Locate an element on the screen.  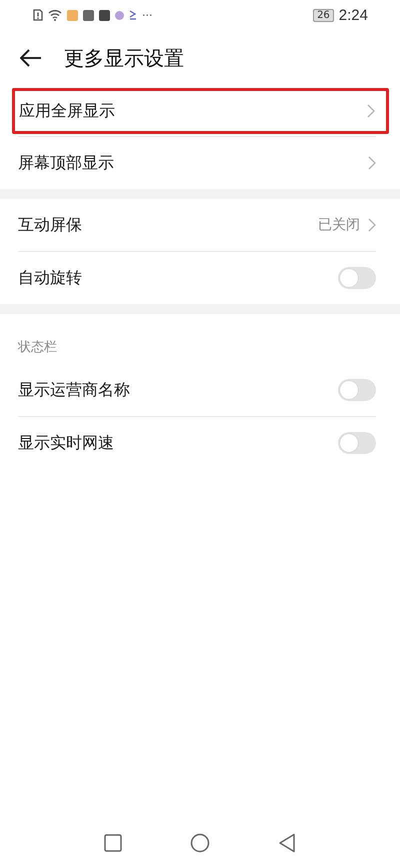
row-label: 屏幕顶部显示 is located at coordinates (66, 163).